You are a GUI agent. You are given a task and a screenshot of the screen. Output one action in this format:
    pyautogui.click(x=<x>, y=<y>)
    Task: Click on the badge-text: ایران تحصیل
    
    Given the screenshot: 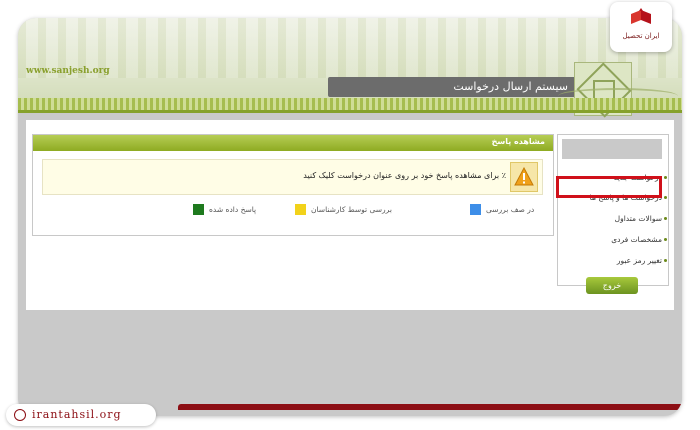 What is the action you would take?
    pyautogui.click(x=641, y=36)
    